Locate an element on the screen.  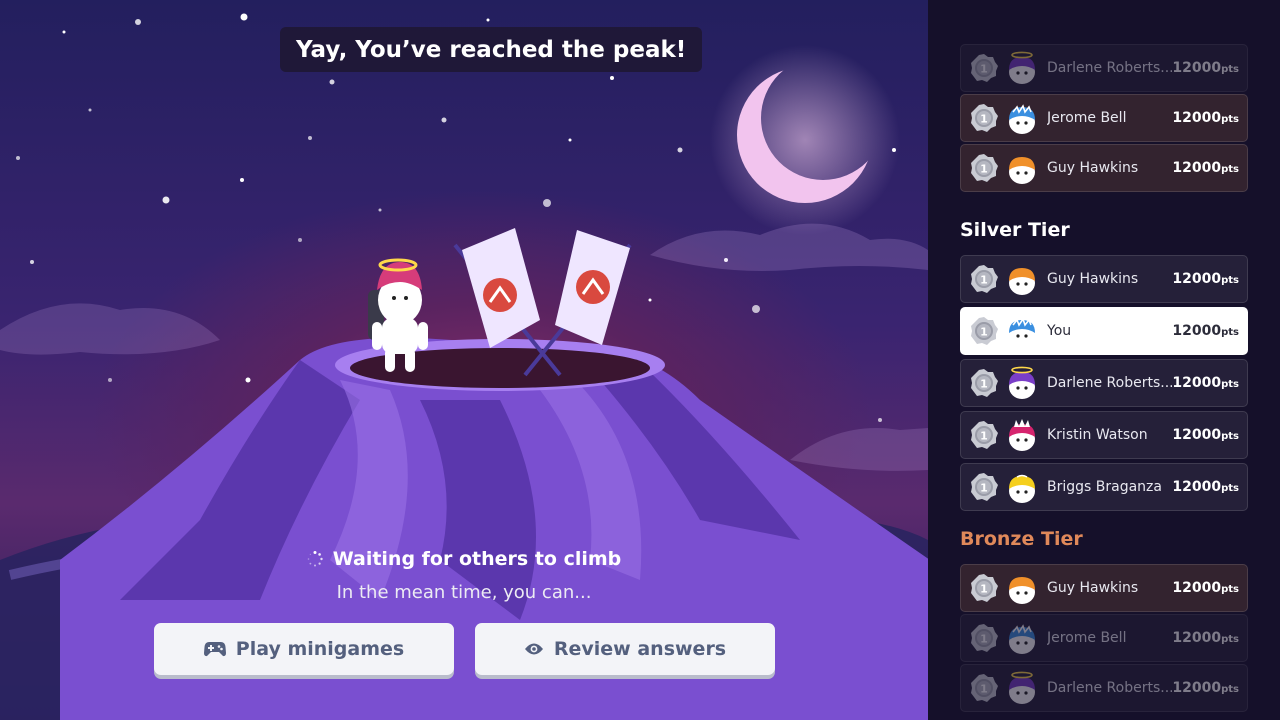
player-name: Kristin Watson is located at coordinates (1097, 435).